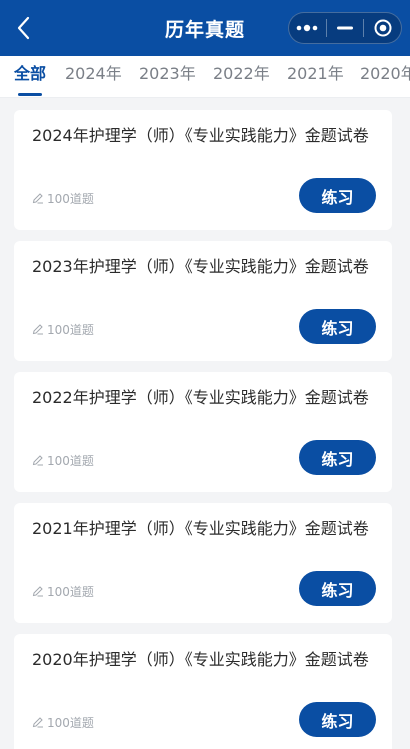  I want to click on paper-card: 2022年护理学（师）《专业实践能力》金题试卷 100道题 练习, so click(203, 432).